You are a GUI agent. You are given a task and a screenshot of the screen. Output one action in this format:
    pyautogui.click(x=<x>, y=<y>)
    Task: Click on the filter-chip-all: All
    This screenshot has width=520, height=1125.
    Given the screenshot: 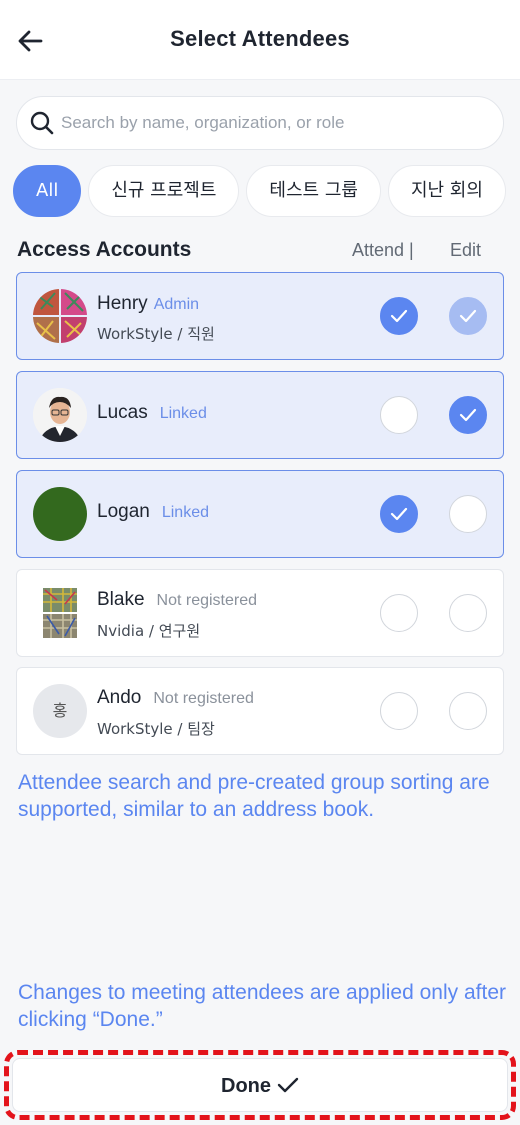 What is the action you would take?
    pyautogui.click(x=47, y=191)
    